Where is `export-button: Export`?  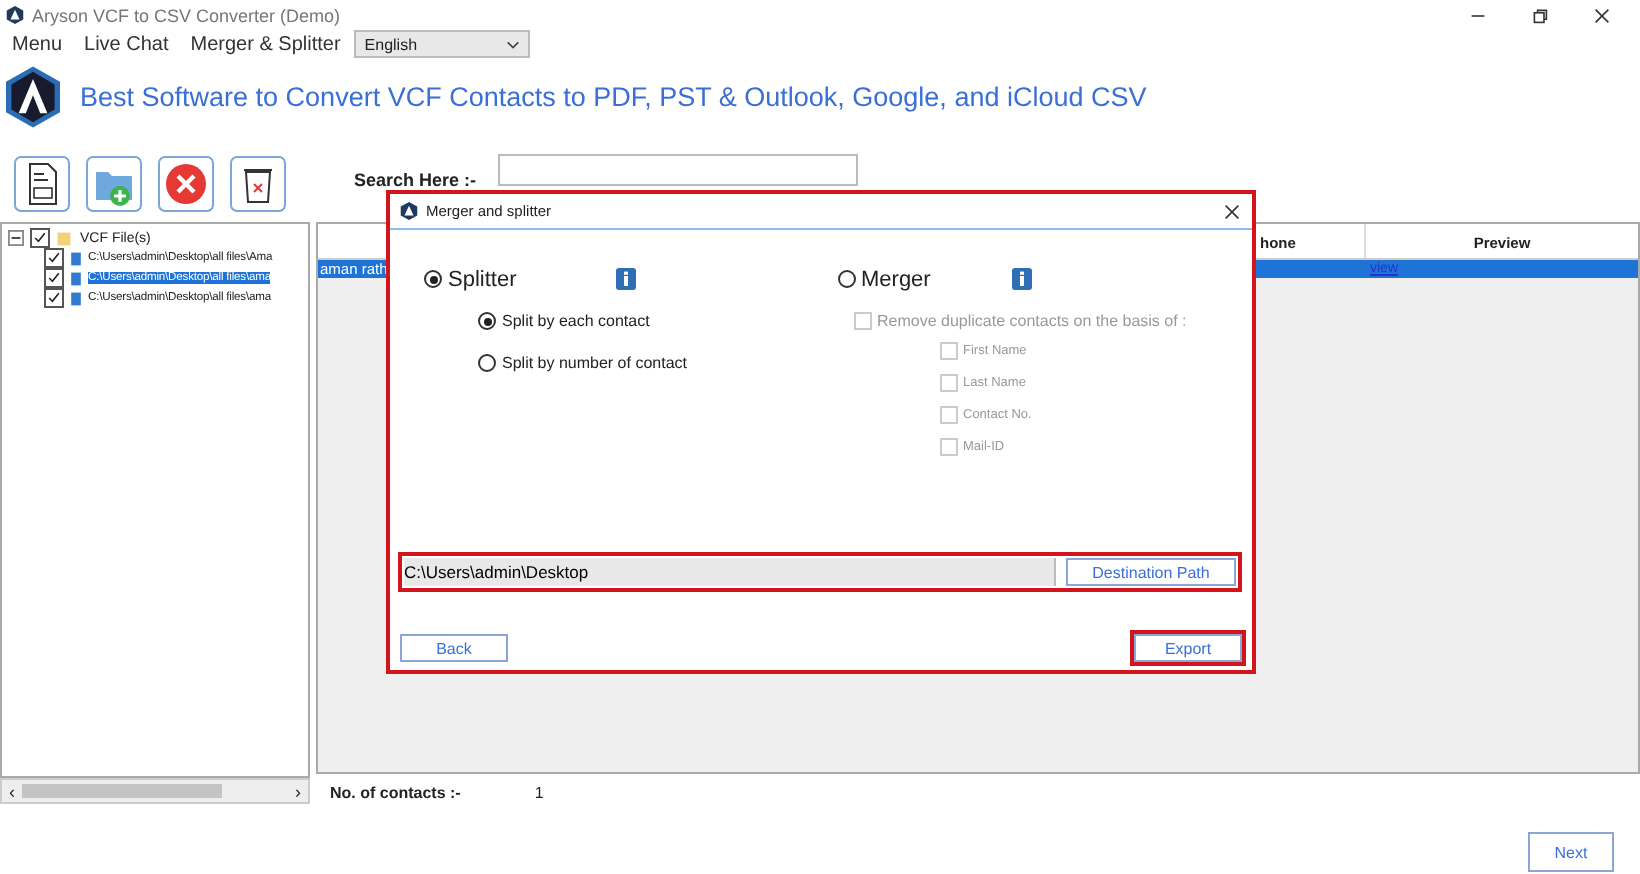 export-button: Export is located at coordinates (1188, 648).